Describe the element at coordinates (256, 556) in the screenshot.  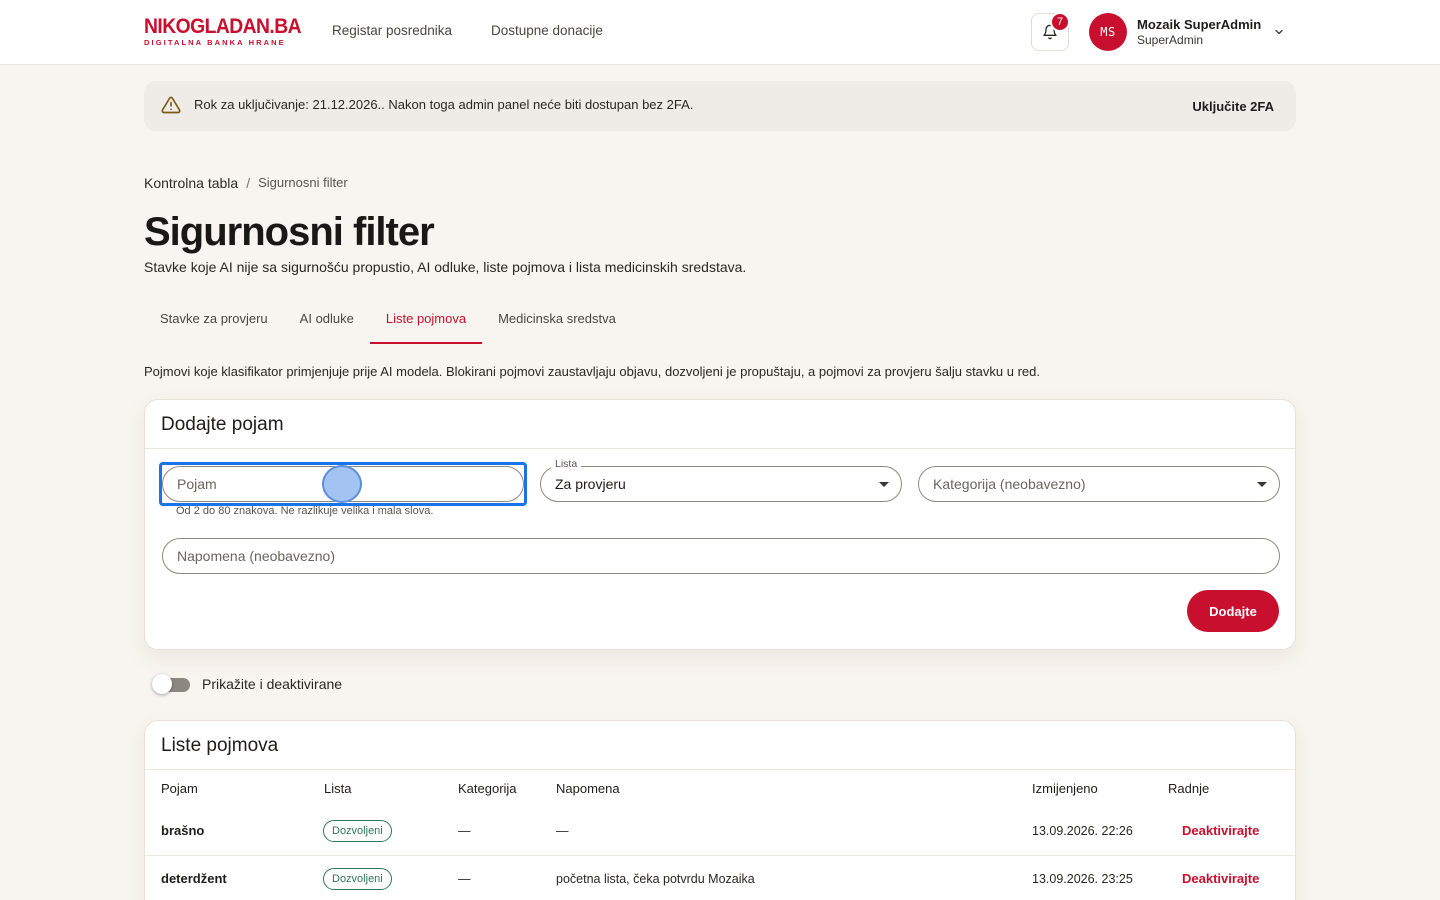
I see `note-placeholder: Napomena (neobavezno)` at that location.